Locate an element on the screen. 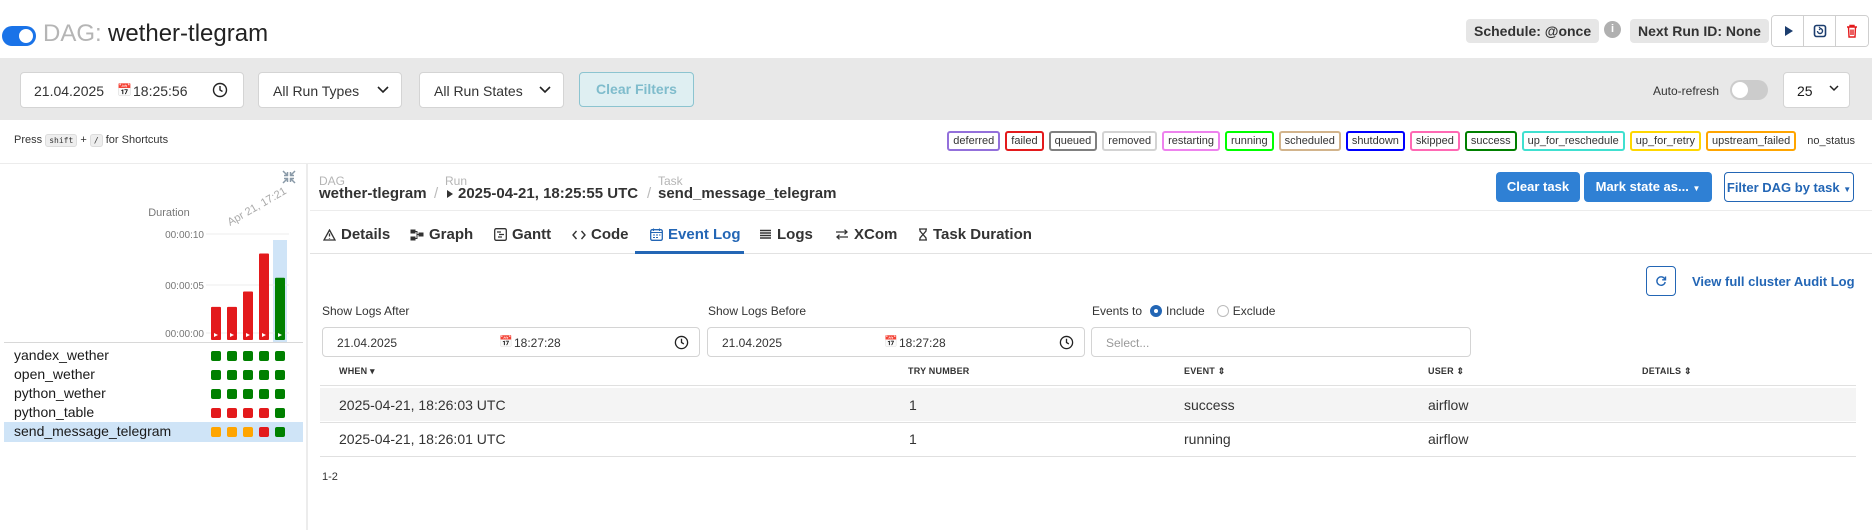  base-date-input: 21.04.2025 📅 18:25:56 is located at coordinates (132, 90).